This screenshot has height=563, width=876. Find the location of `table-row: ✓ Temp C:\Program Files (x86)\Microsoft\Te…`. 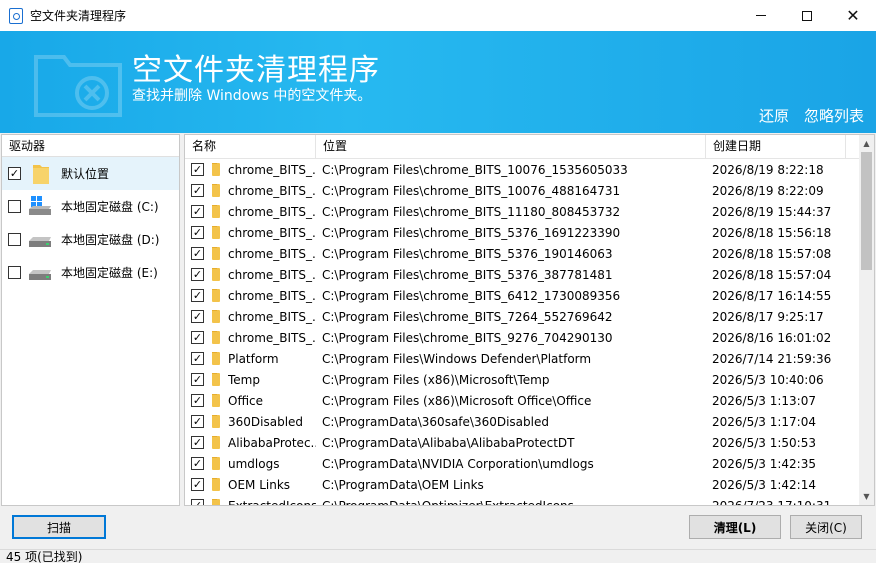

table-row: ✓ Temp C:\Program Files (x86)\Microsoft\Te… is located at coordinates (523, 379).